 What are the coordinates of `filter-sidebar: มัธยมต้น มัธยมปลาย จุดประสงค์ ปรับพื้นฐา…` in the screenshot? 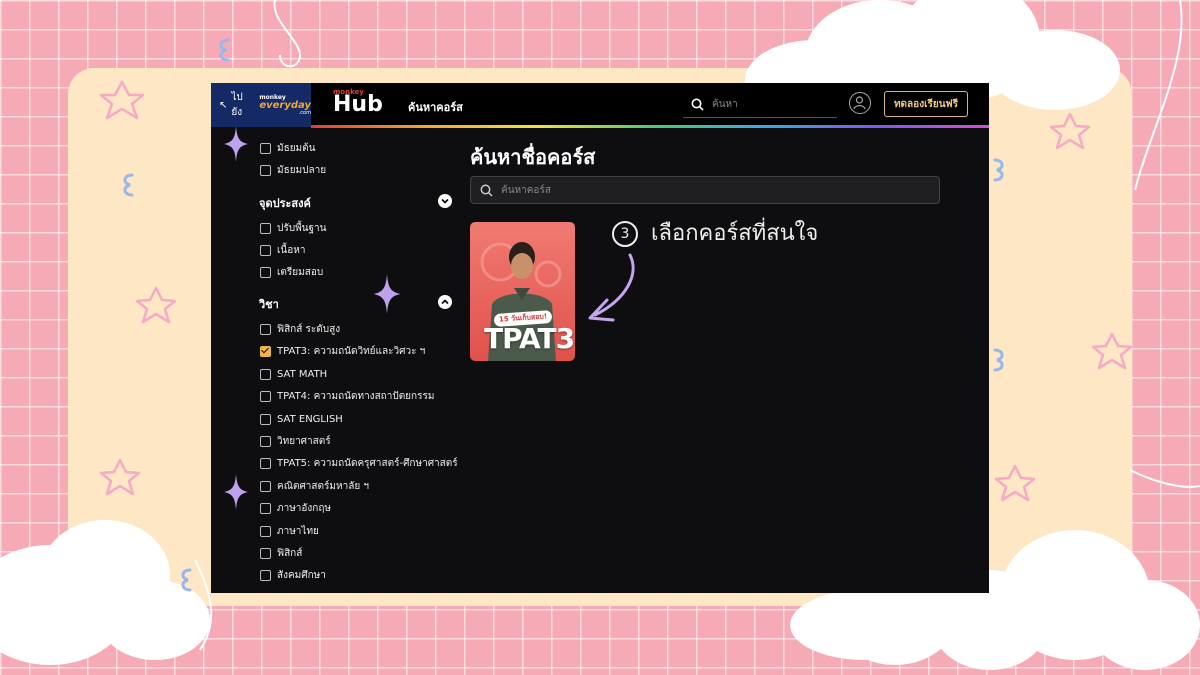 It's located at (338, 360).